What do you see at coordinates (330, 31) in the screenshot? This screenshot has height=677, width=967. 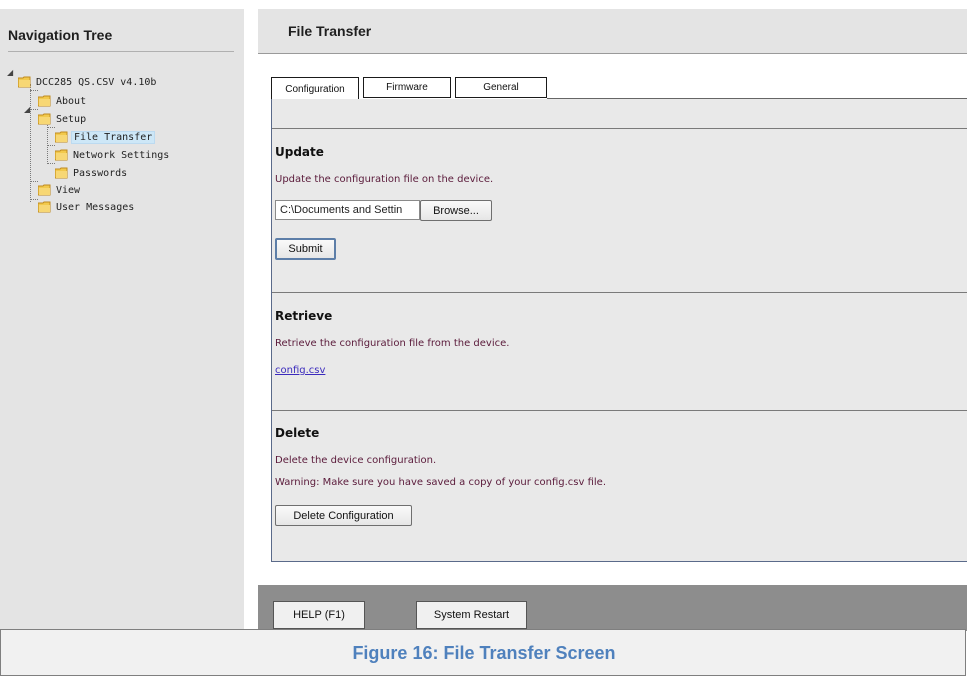 I see `page-title: File Transfer` at bounding box center [330, 31].